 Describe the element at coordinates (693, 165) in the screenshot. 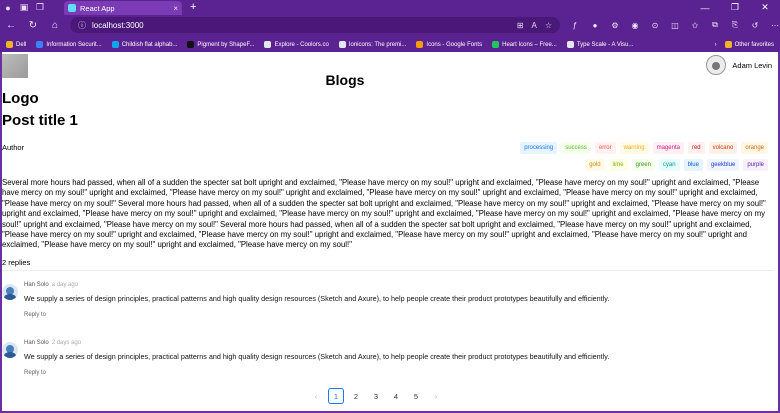

I see `tag-blue: blue` at that location.